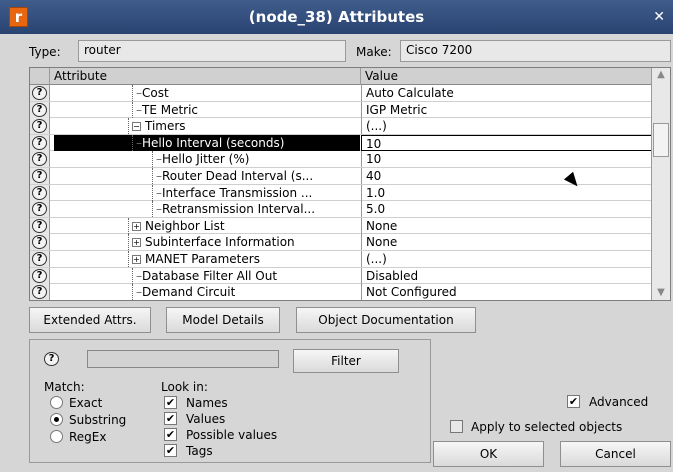 The width and height of the screenshot is (673, 472). Describe the element at coordinates (341, 276) in the screenshot. I see `table-row: ? –Database Filter All Out Disabled` at that location.